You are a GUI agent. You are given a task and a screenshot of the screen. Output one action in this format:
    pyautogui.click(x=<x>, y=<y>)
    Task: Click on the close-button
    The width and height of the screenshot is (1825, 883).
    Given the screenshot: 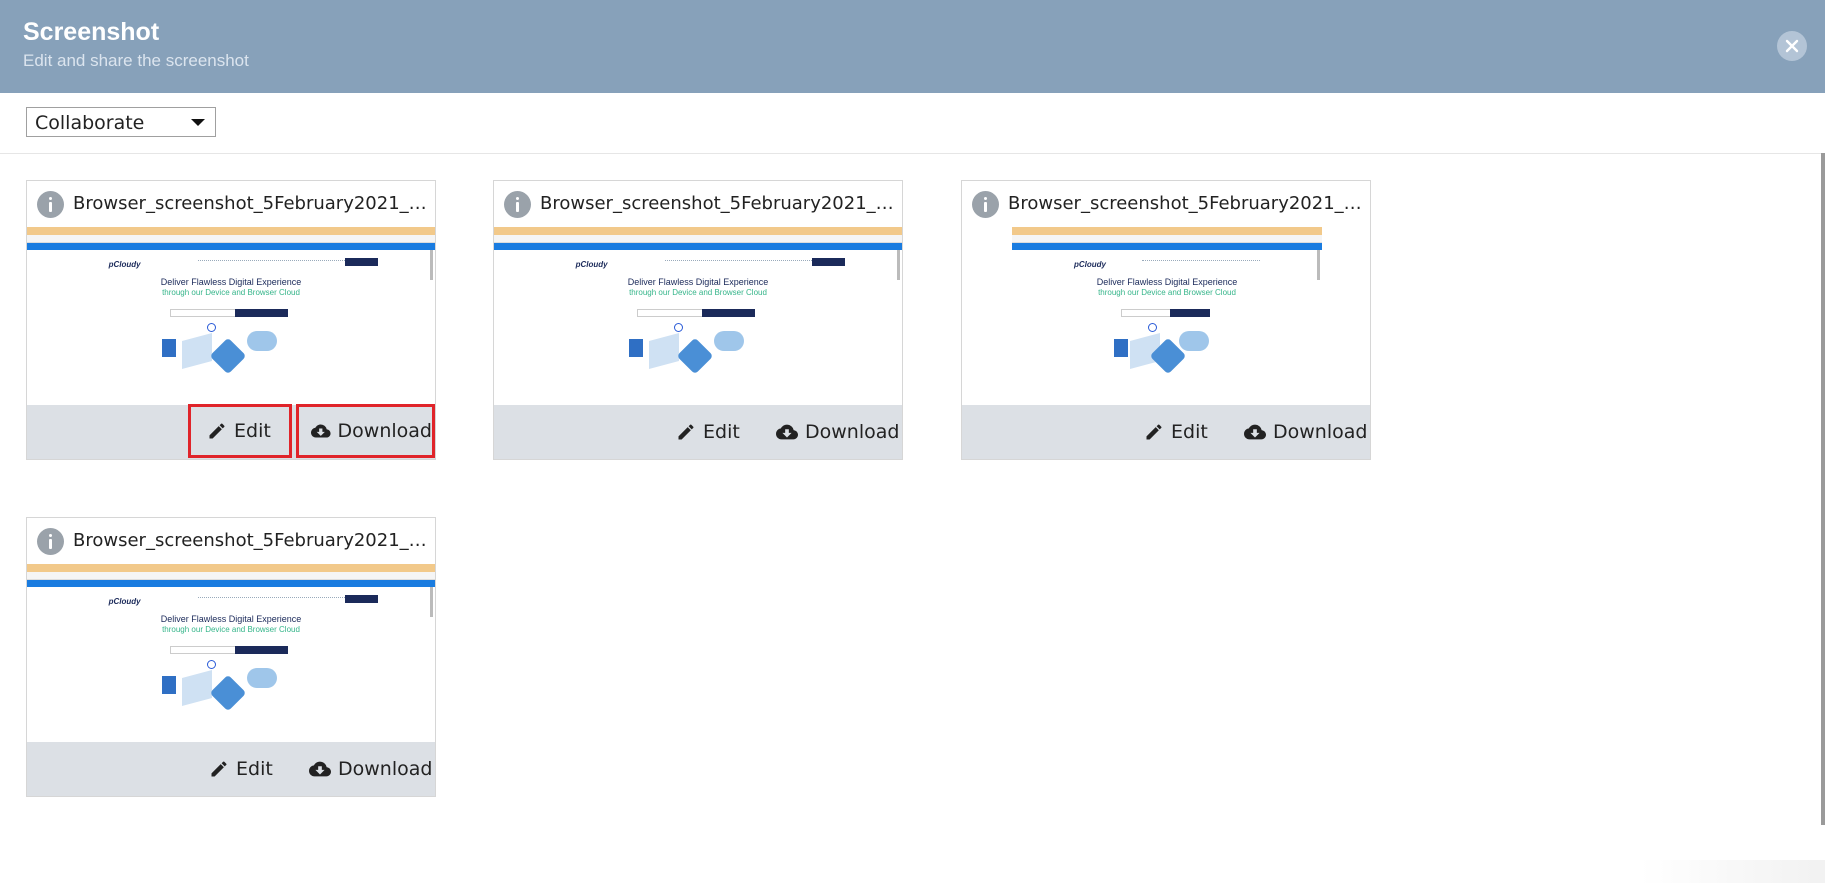 What is the action you would take?
    pyautogui.click(x=1792, y=46)
    